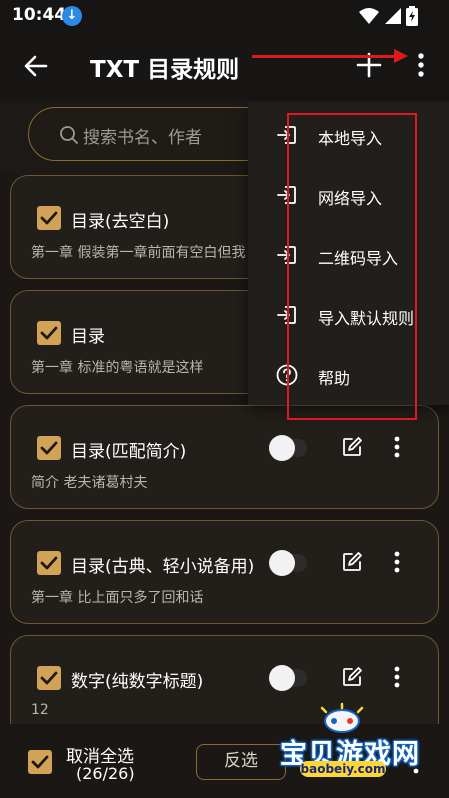 Image resolution: width=449 pixels, height=798 pixels. I want to click on search-icon, so click(69, 135).